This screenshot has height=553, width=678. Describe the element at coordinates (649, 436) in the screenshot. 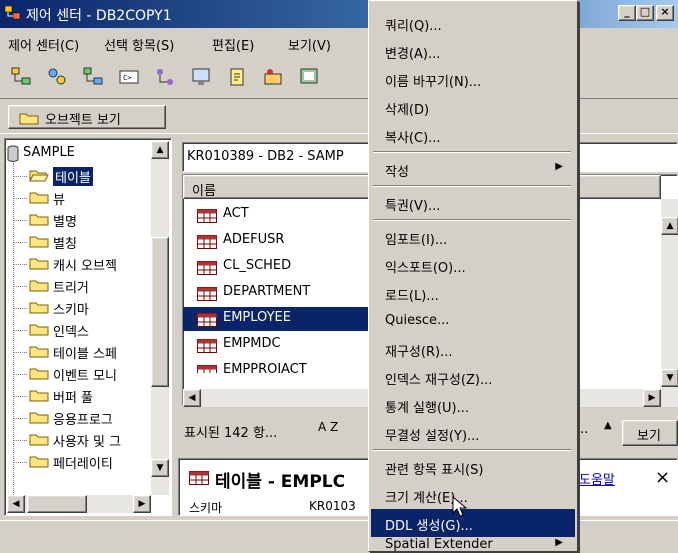

I see `view-button-label: 보기` at that location.